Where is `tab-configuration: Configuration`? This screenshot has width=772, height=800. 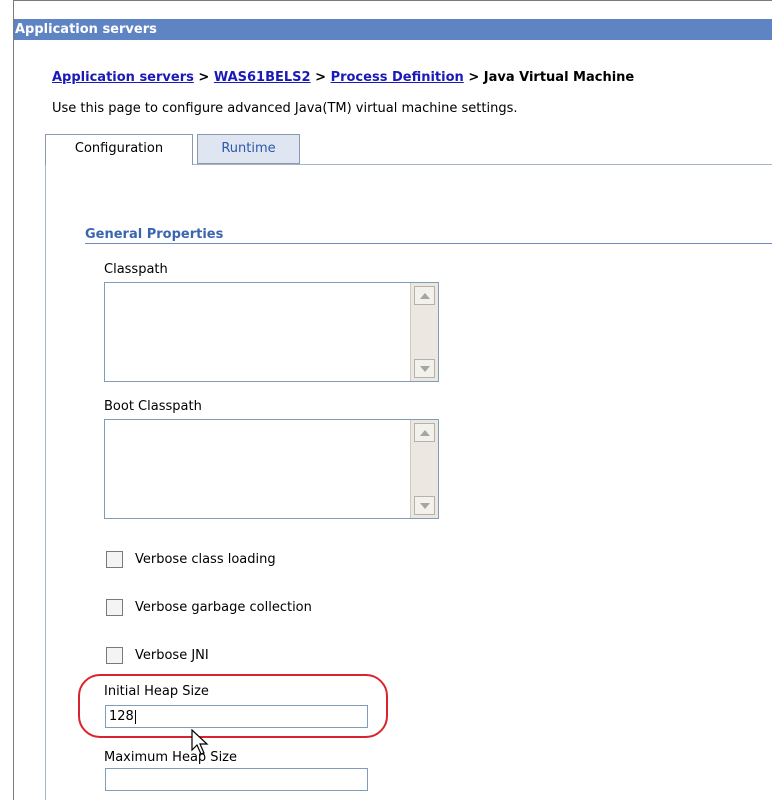
tab-configuration: Configuration is located at coordinates (119, 149).